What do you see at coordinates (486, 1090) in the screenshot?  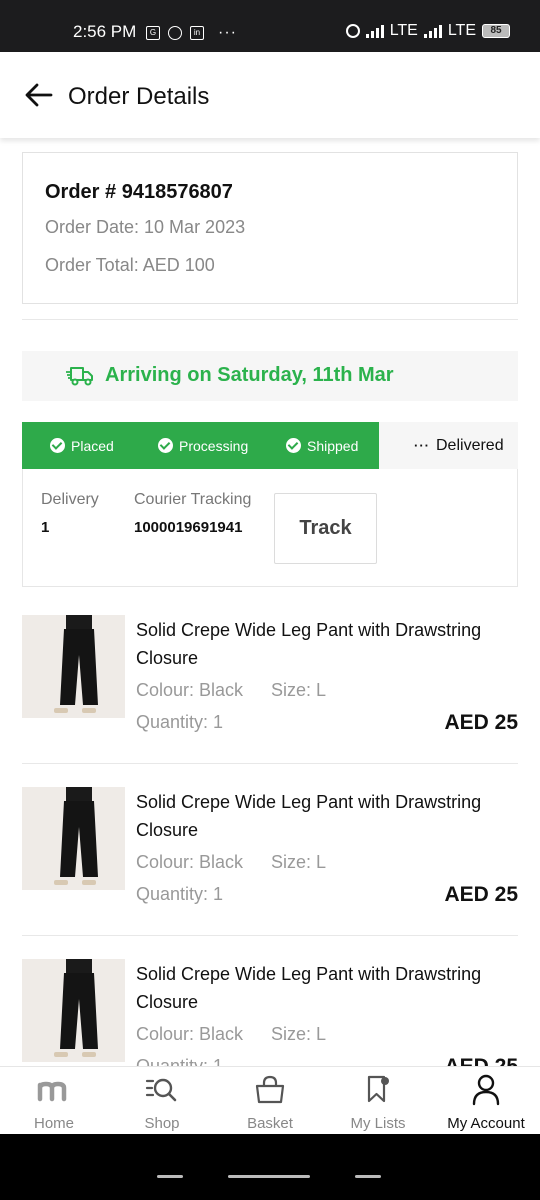 I see `account-icon` at bounding box center [486, 1090].